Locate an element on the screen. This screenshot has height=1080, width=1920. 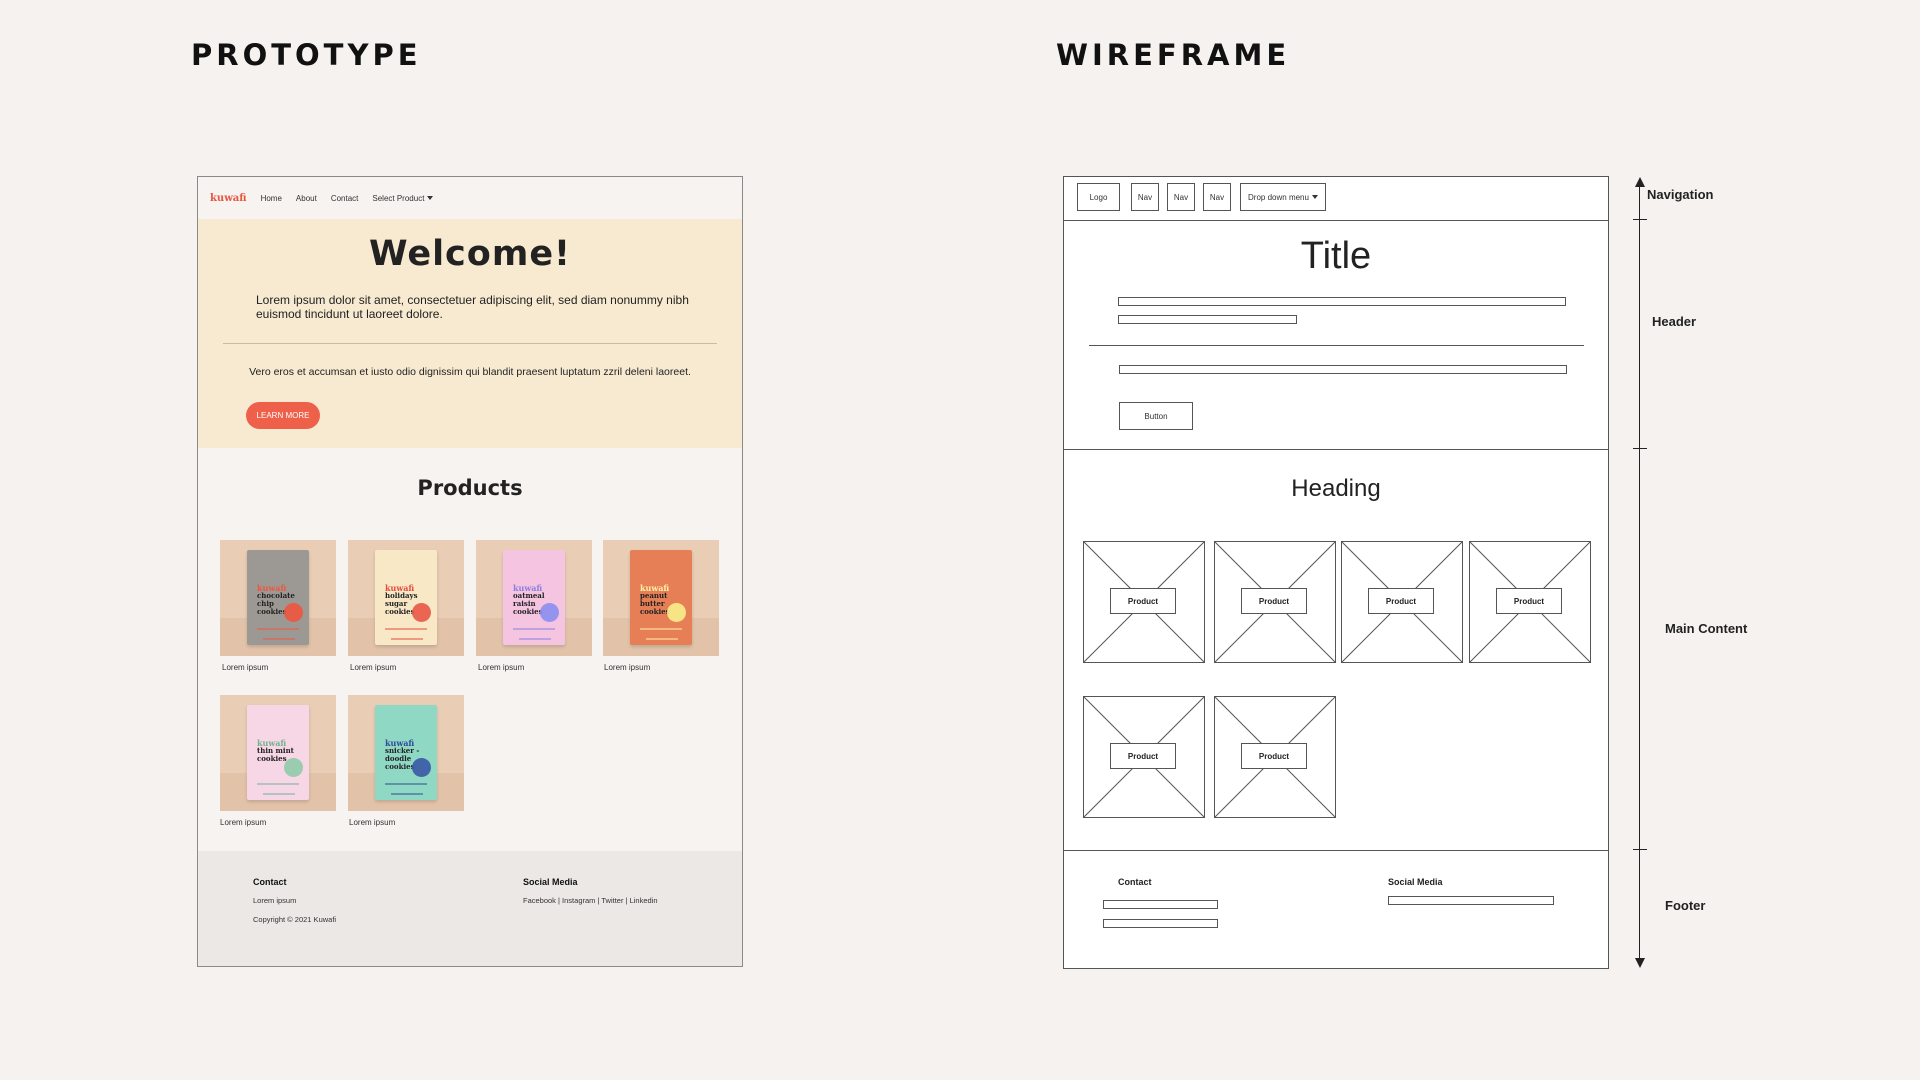
wf-footer-contact-heading: Contact is located at coordinates (1135, 882).